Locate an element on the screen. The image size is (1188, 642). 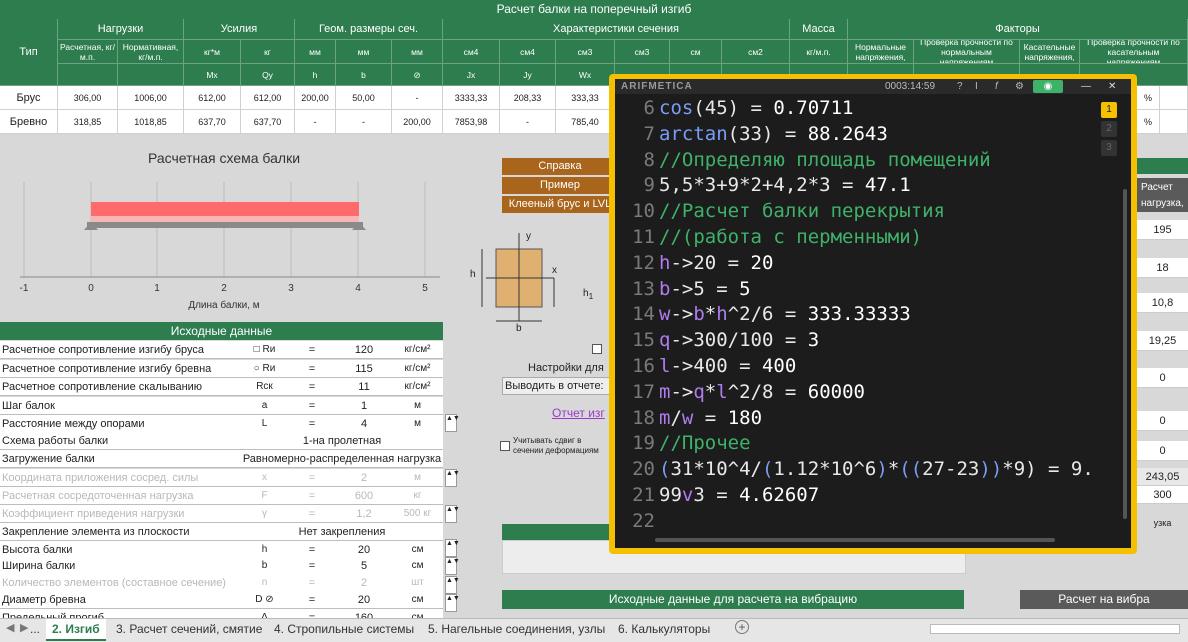
shear-checkbox is located at coordinates (505, 446).